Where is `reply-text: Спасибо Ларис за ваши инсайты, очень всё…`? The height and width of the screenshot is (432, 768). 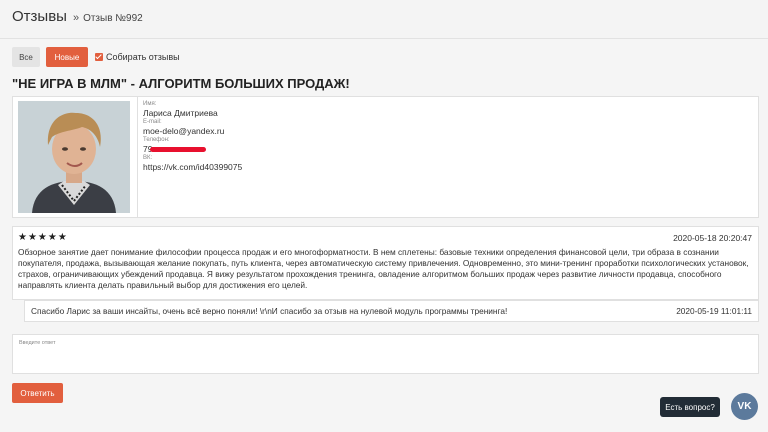 reply-text: Спасибо Ларис за ваши инсайты, очень всё… is located at coordinates (269, 311).